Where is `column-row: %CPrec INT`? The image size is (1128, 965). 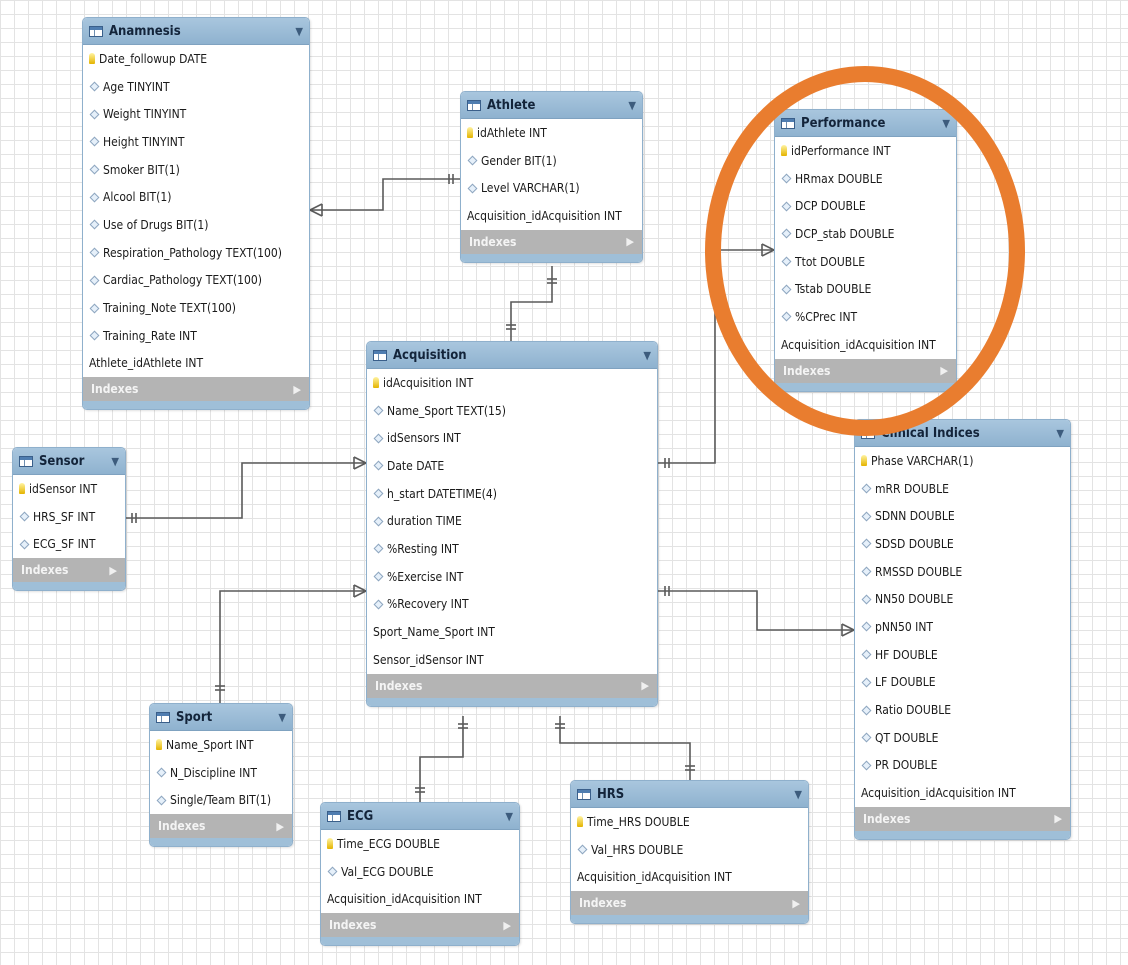
column-row: %CPrec INT is located at coordinates (865, 317).